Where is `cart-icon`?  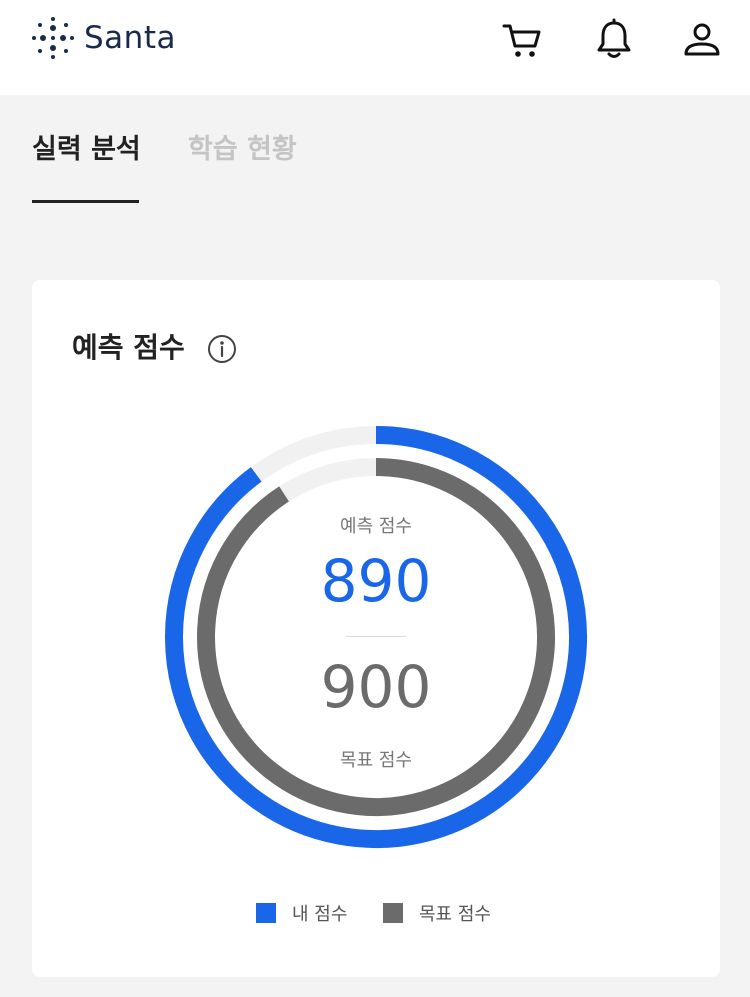 cart-icon is located at coordinates (521, 40).